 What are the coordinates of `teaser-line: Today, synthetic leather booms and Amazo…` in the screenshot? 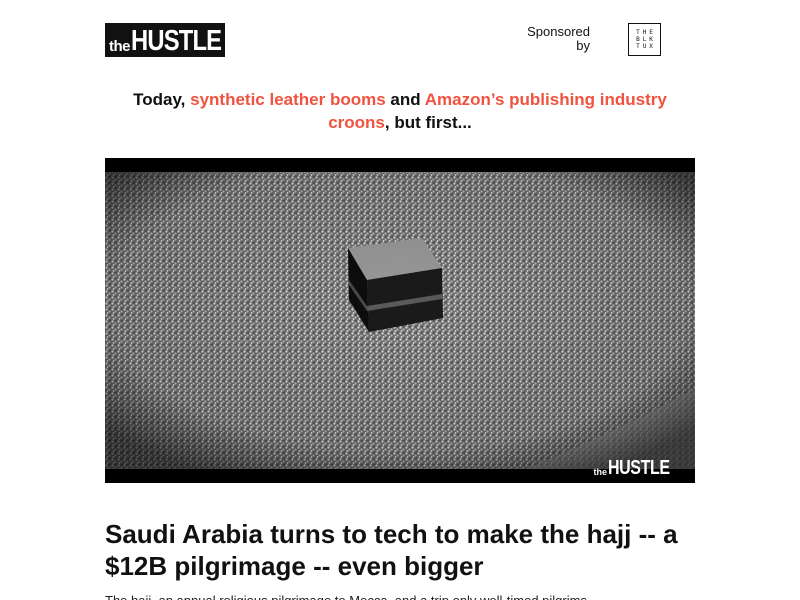 It's located at (400, 111).